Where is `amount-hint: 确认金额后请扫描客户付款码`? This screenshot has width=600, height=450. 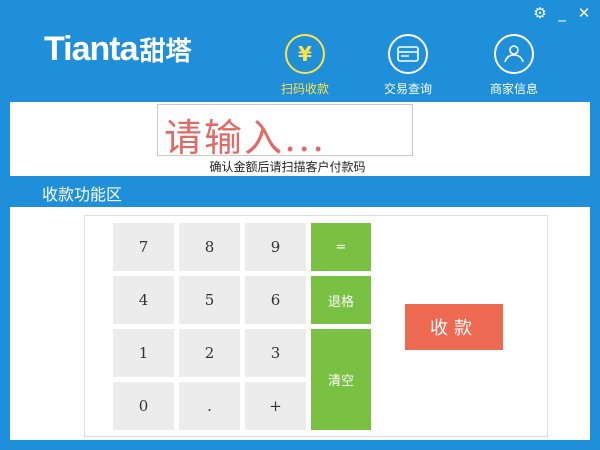
amount-hint: 确认金额后请扫描客户付款码 is located at coordinates (287, 167).